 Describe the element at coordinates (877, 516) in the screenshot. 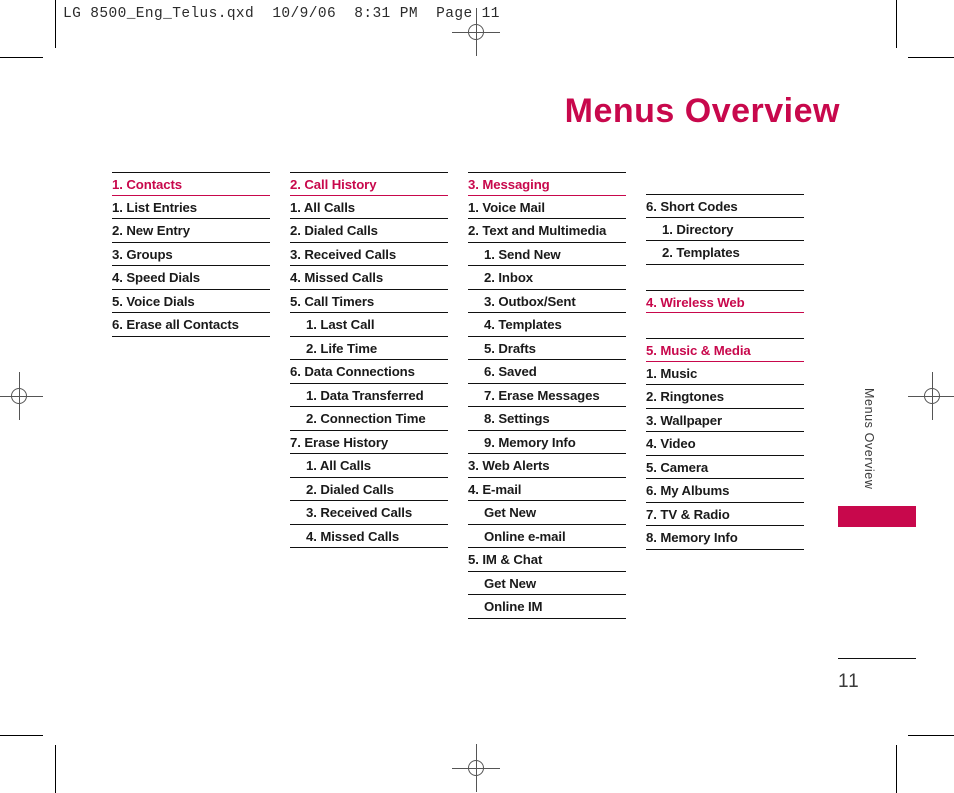

I see `chapter-thumb-tab` at that location.